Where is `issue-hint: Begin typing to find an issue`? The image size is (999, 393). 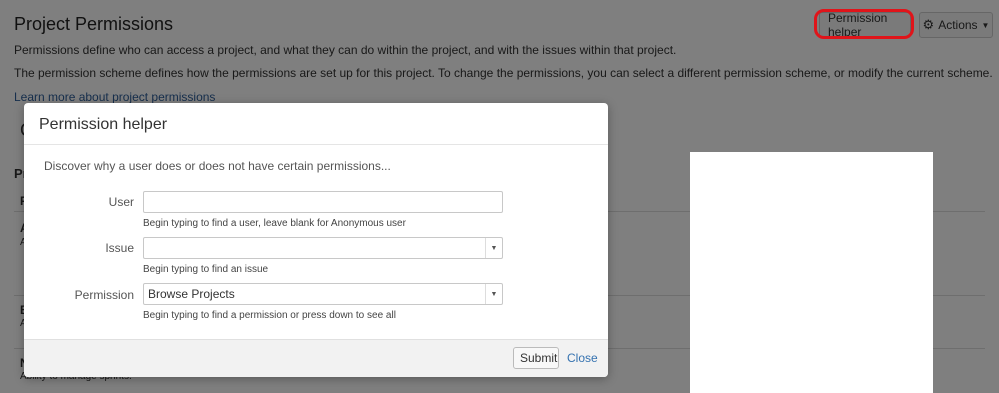 issue-hint: Begin typing to find an issue is located at coordinates (206, 269).